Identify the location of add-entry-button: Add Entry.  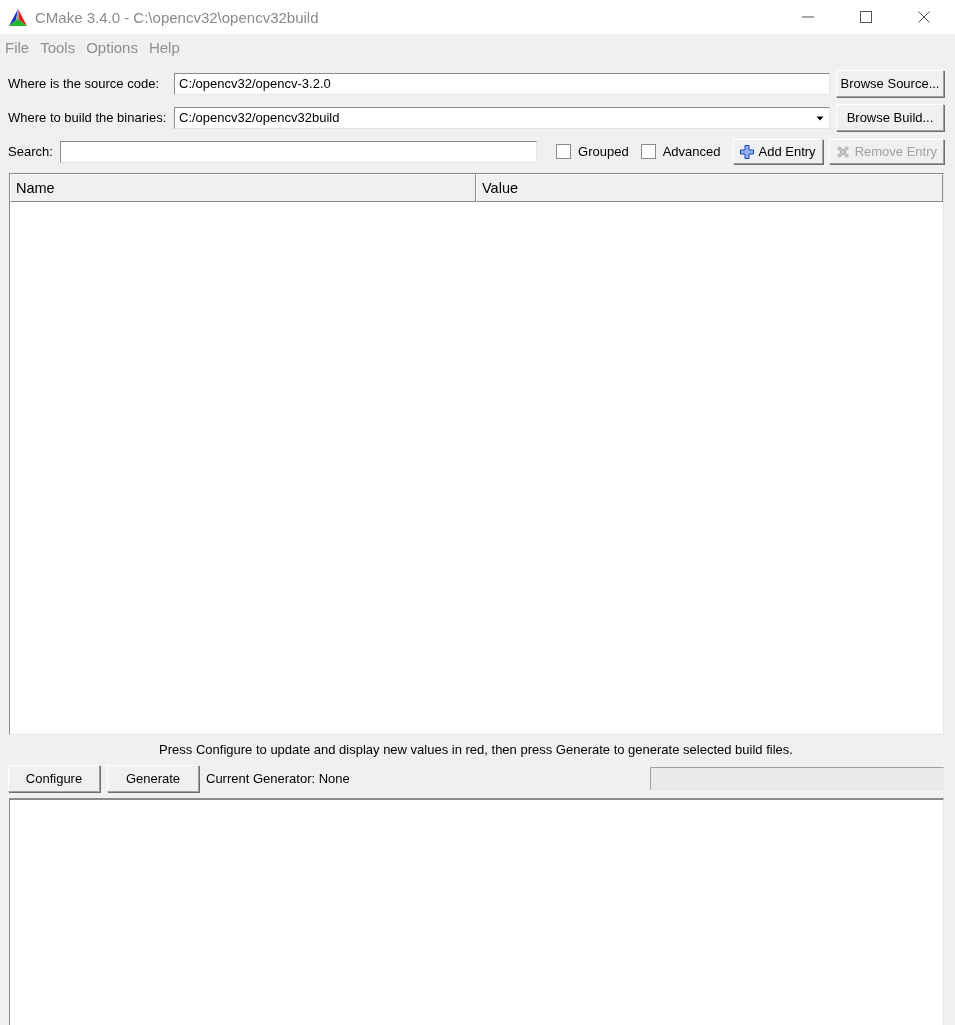
(777, 151).